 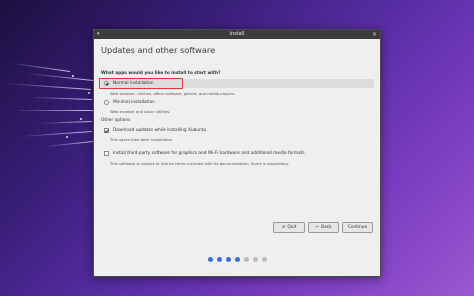 I want to click on window-title: Install, so click(x=237, y=34).